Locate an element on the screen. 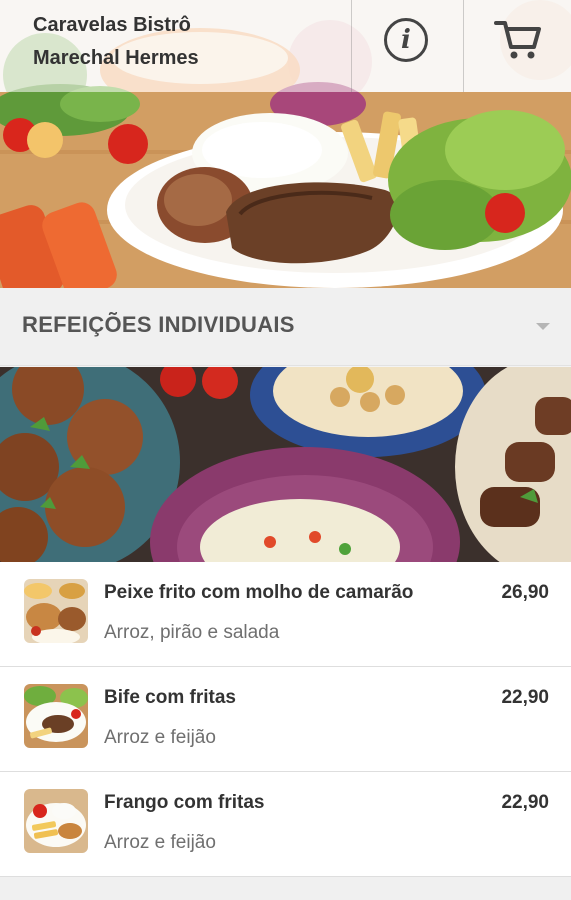  item-name: Peixe frito com molho de camarão is located at coordinates (259, 592).